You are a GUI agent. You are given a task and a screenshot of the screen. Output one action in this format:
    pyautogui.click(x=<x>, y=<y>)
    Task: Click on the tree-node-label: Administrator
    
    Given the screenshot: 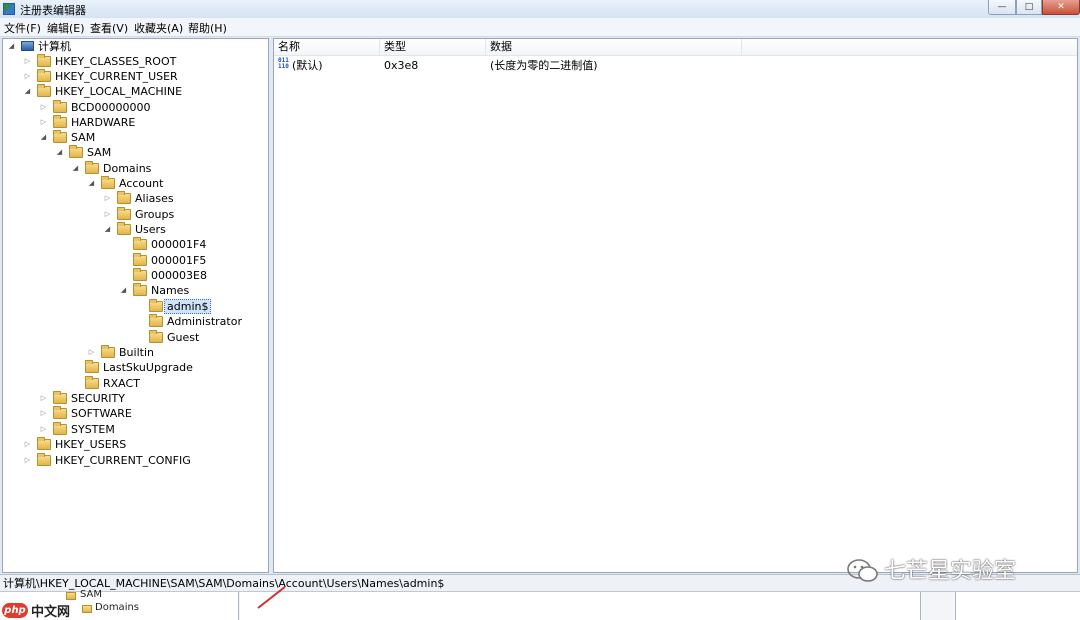 What is the action you would take?
    pyautogui.click(x=204, y=321)
    